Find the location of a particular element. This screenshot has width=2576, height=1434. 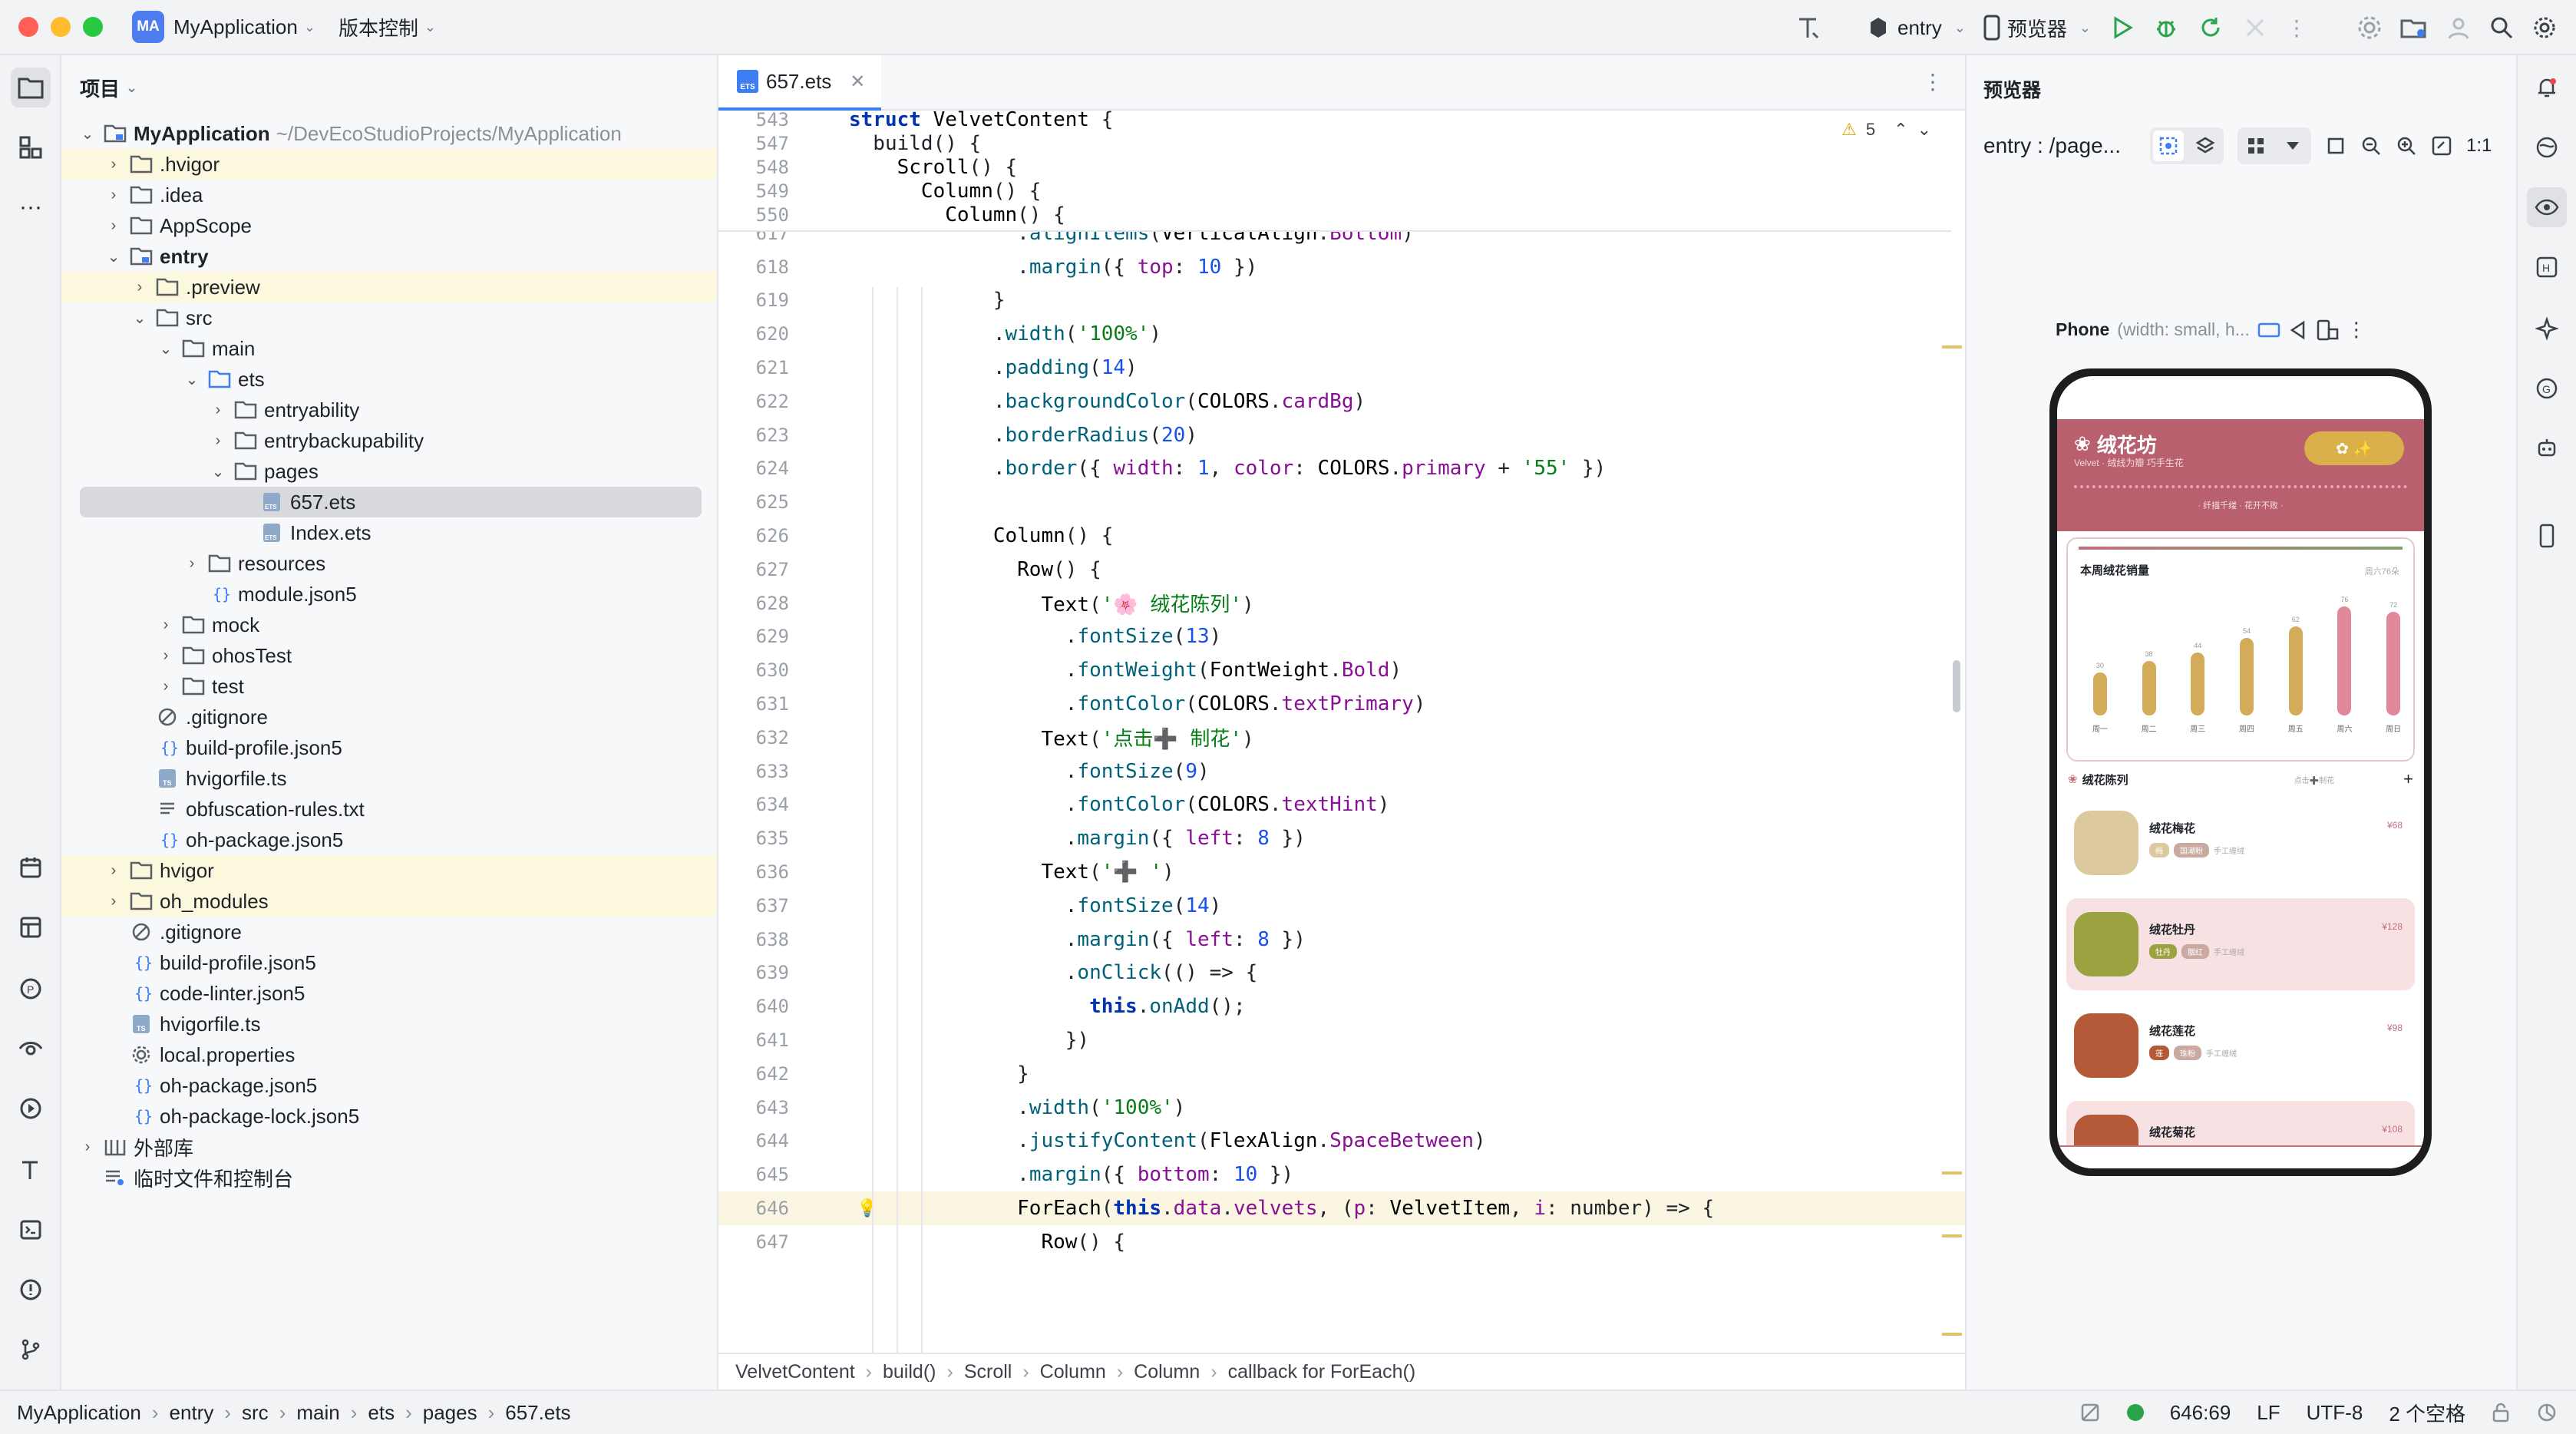

code-line: 640 this.onAdd(); is located at coordinates (1341, 1006).